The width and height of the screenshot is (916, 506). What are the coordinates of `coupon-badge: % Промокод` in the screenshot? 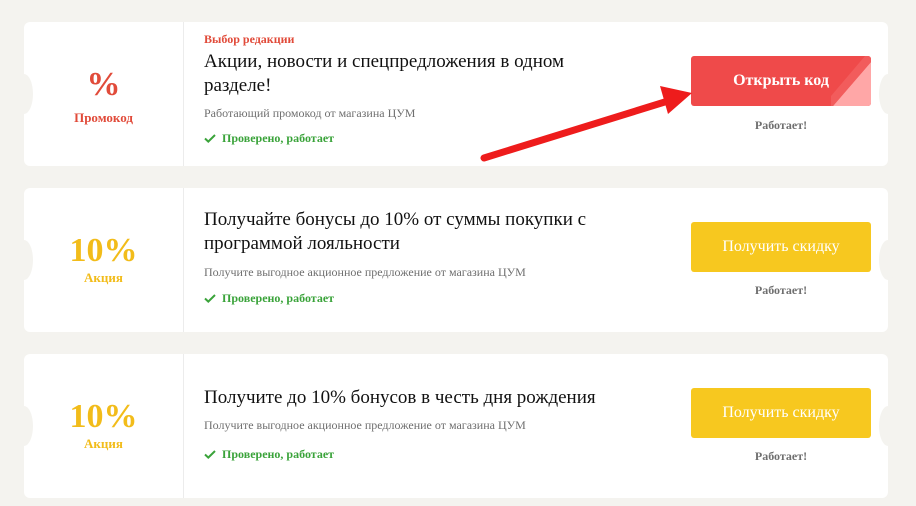 It's located at (103, 94).